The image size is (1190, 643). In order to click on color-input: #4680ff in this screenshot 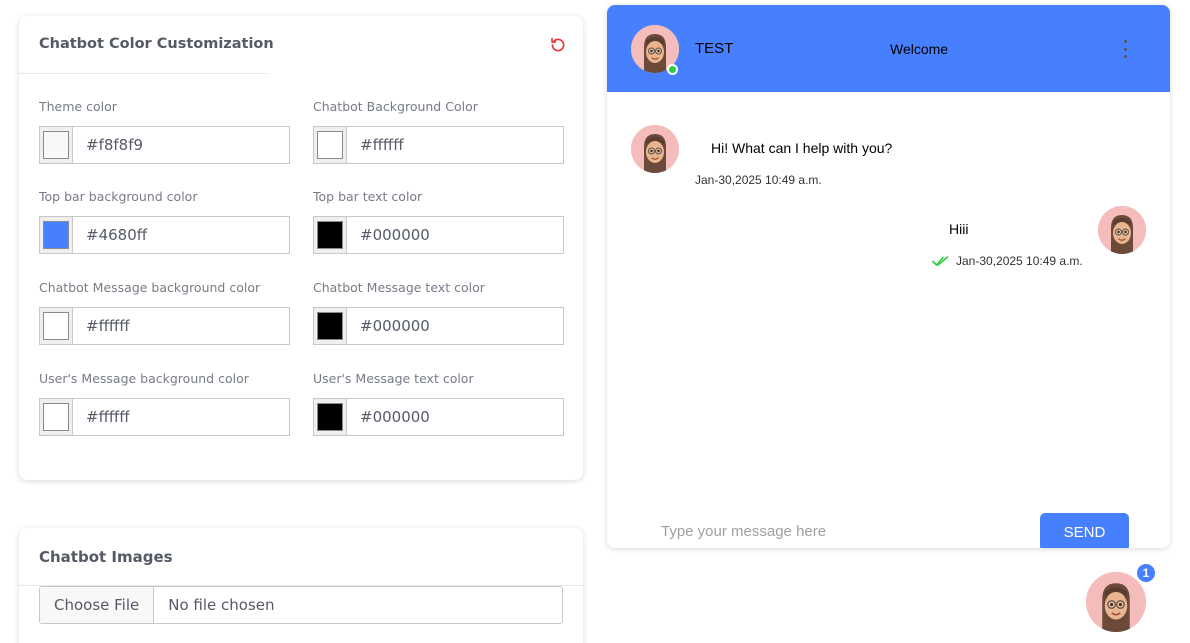, I will do `click(164, 235)`.